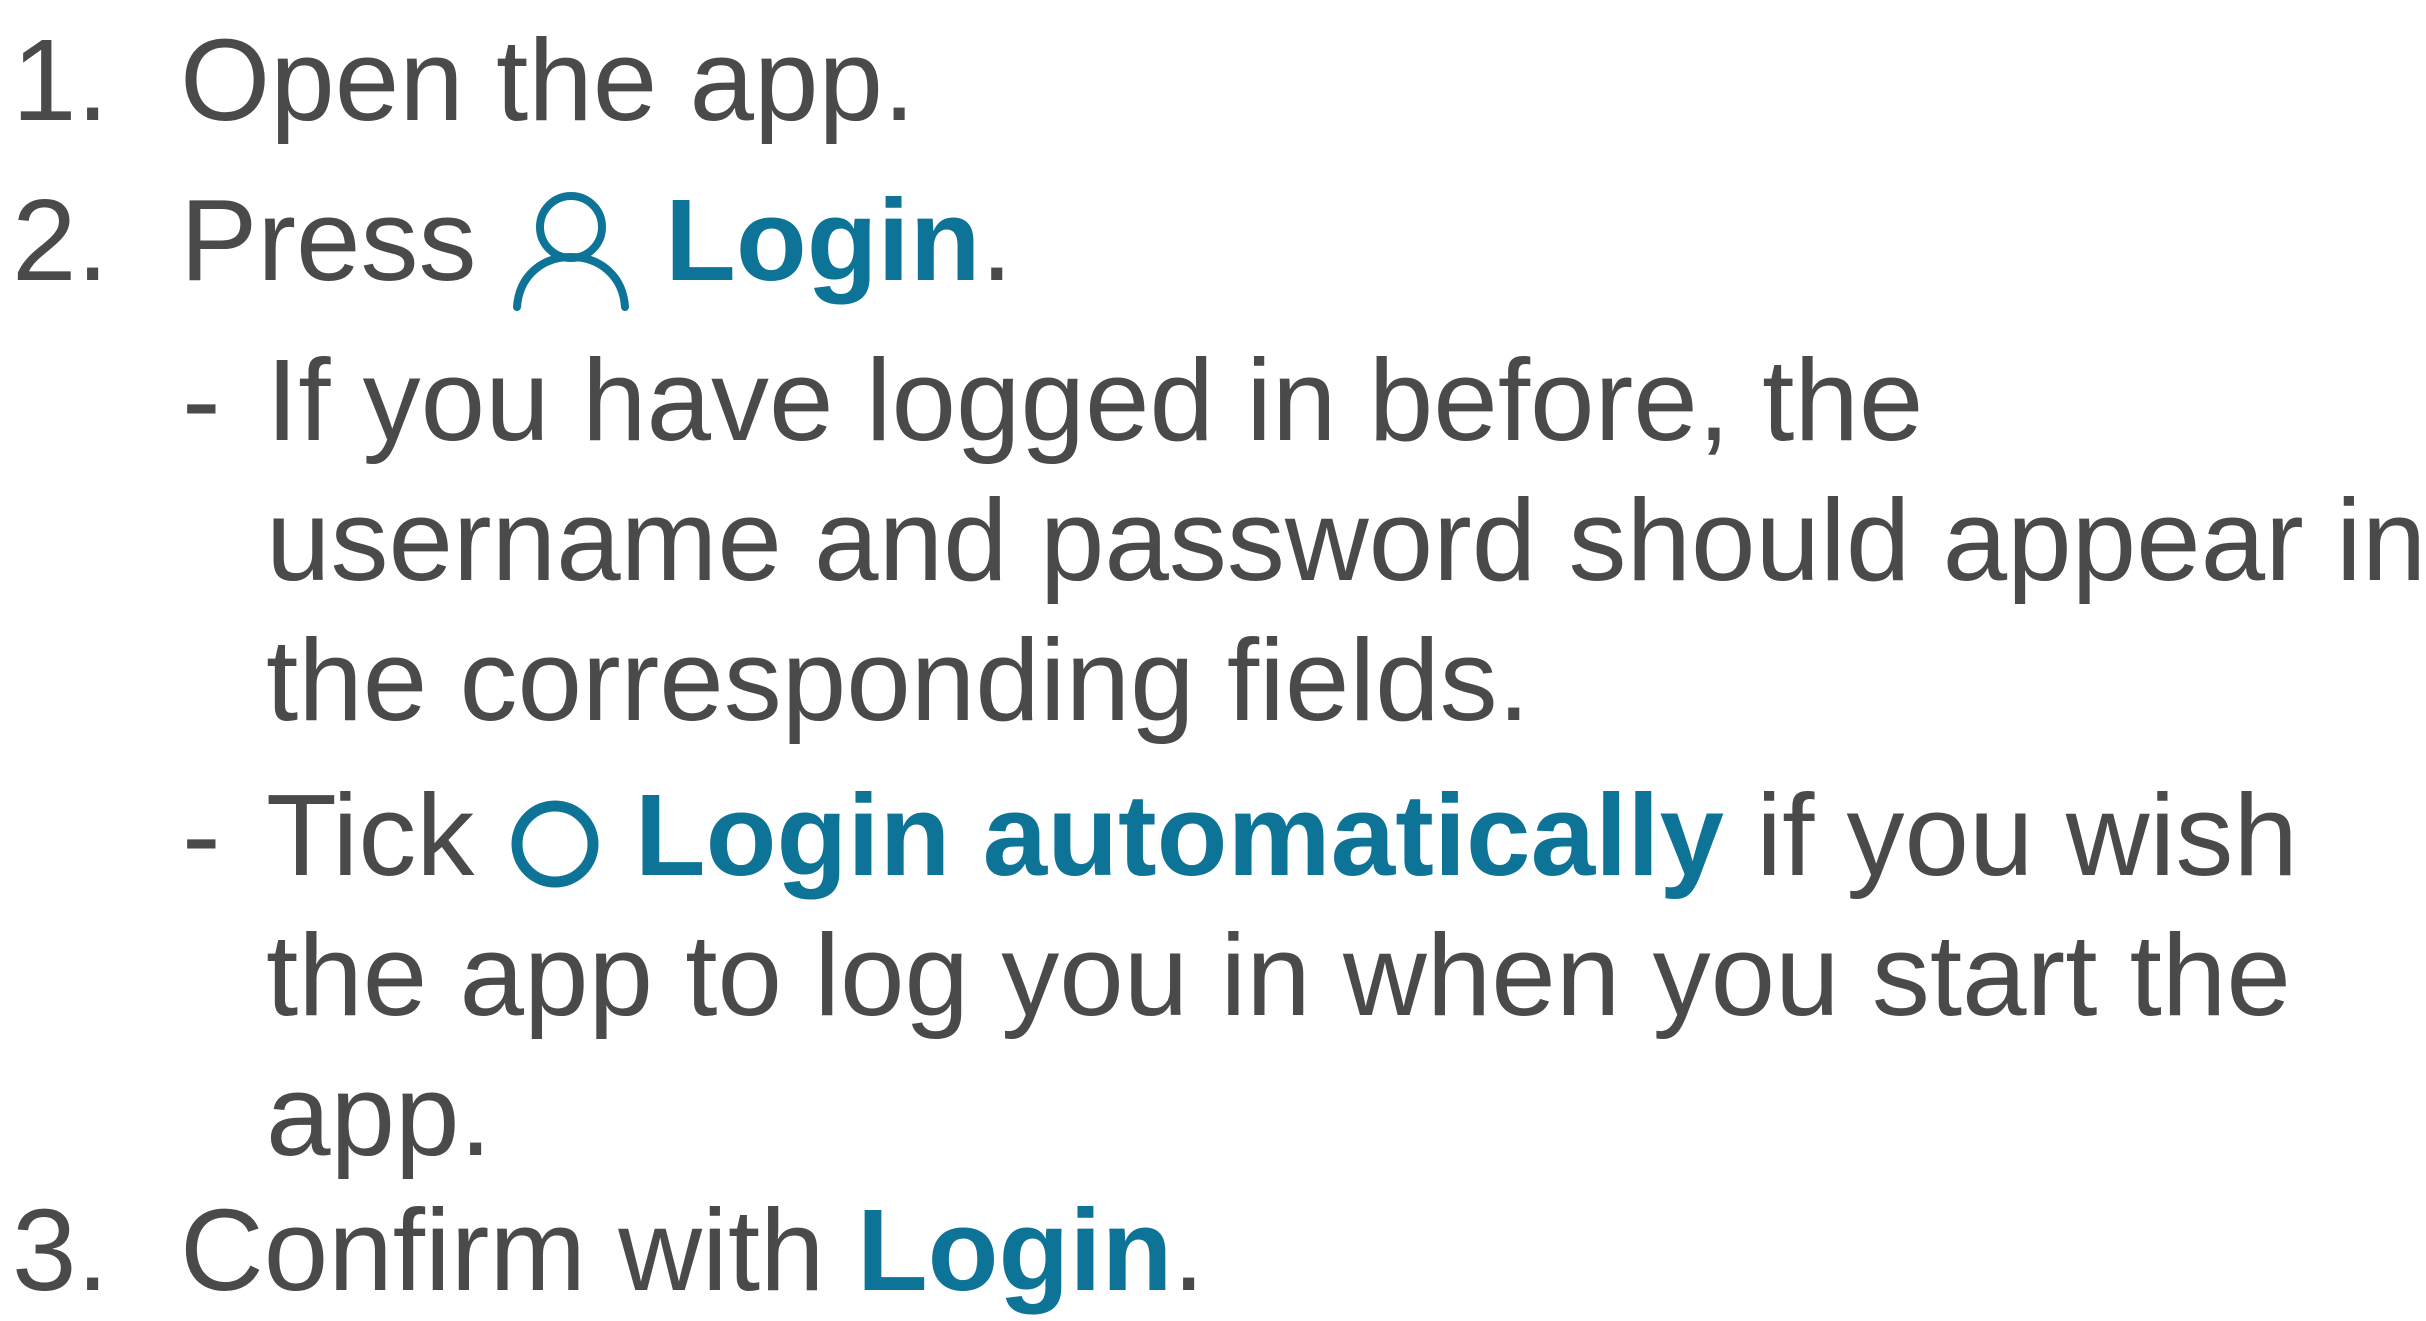 The width and height of the screenshot is (2426, 1321). What do you see at coordinates (1346, 540) in the screenshot?
I see `substep-text: username and password should appear in` at bounding box center [1346, 540].